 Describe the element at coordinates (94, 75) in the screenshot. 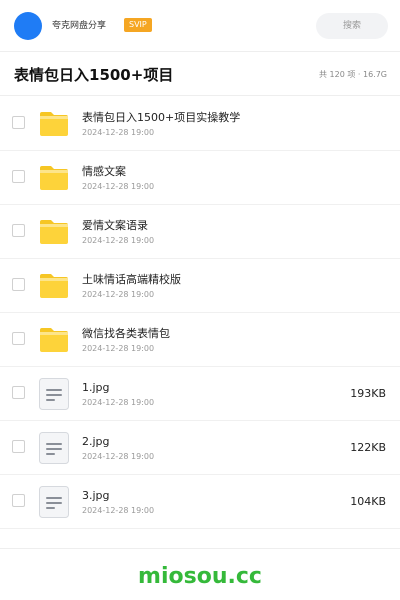

I see `page-title: 表情包日入1500+项目` at that location.